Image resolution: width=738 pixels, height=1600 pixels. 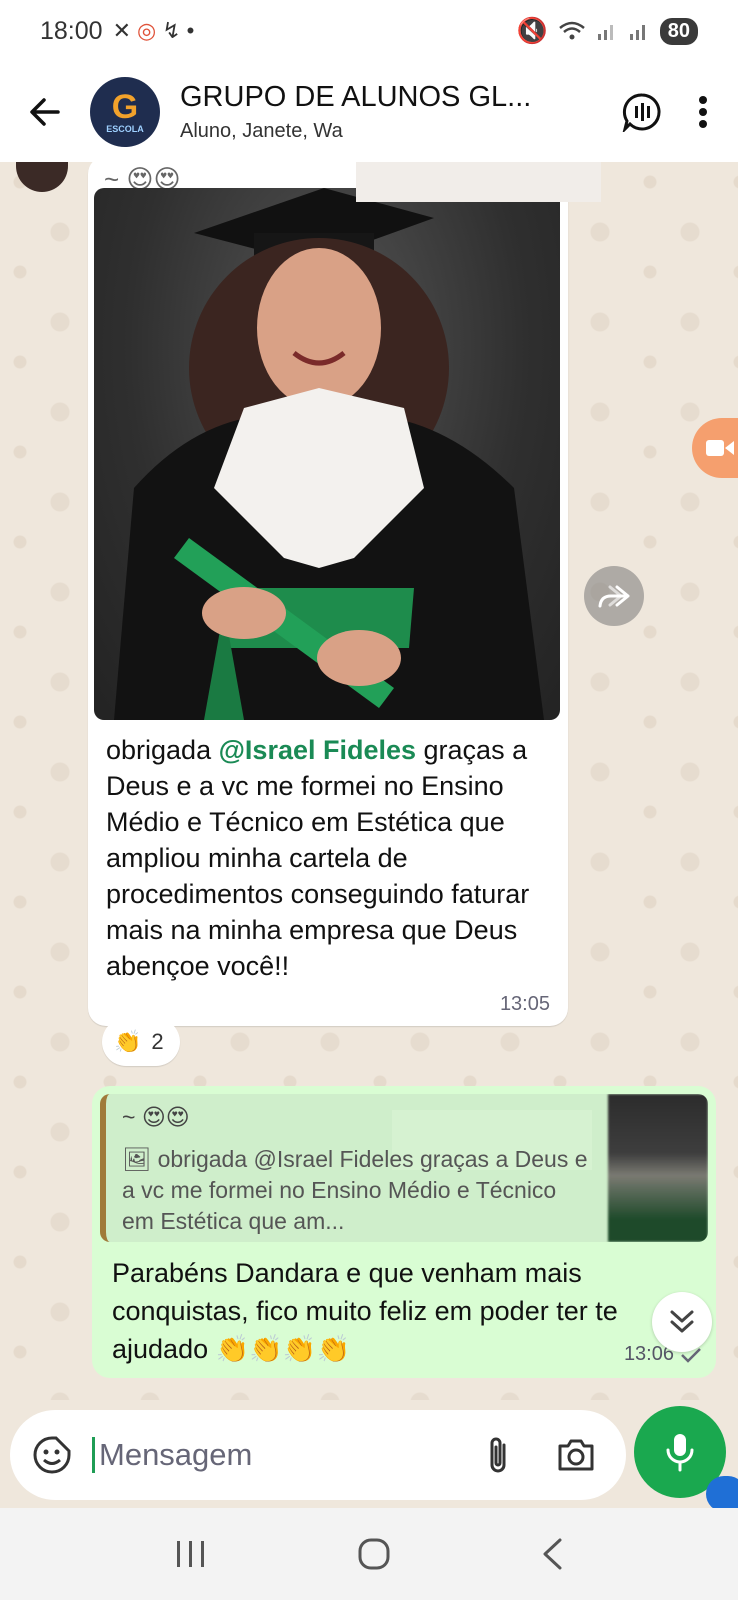 I want to click on back-nav-icon, so click(x=552, y=1554).